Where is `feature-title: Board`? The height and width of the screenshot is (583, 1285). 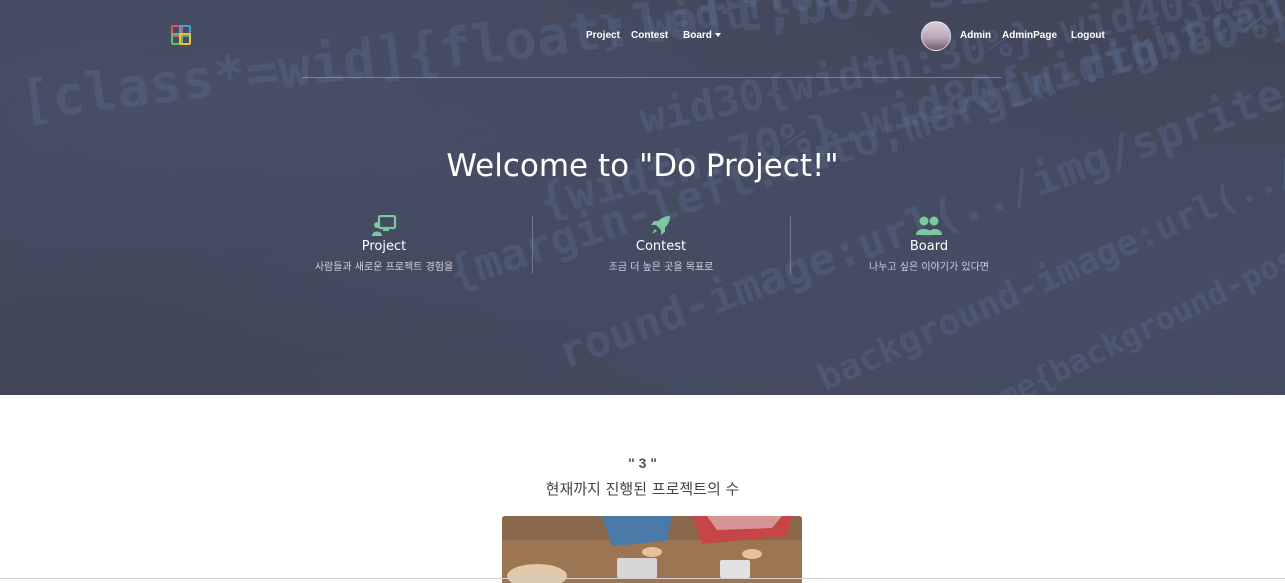 feature-title: Board is located at coordinates (929, 246).